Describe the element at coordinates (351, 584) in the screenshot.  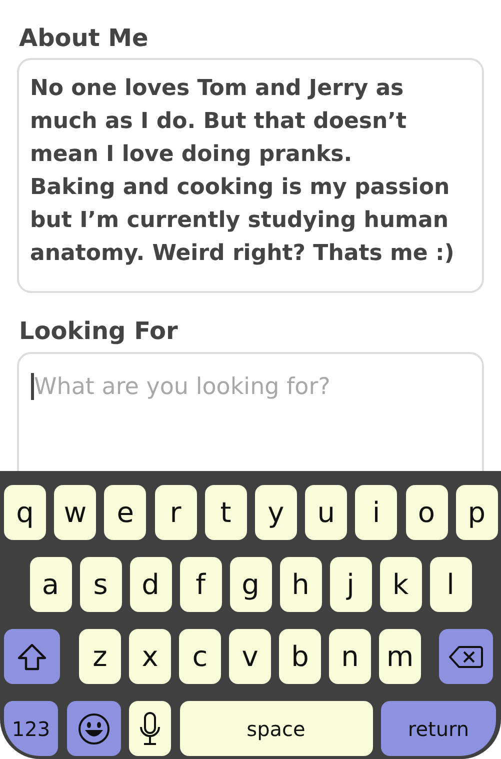
I see `letter-key: j` at that location.